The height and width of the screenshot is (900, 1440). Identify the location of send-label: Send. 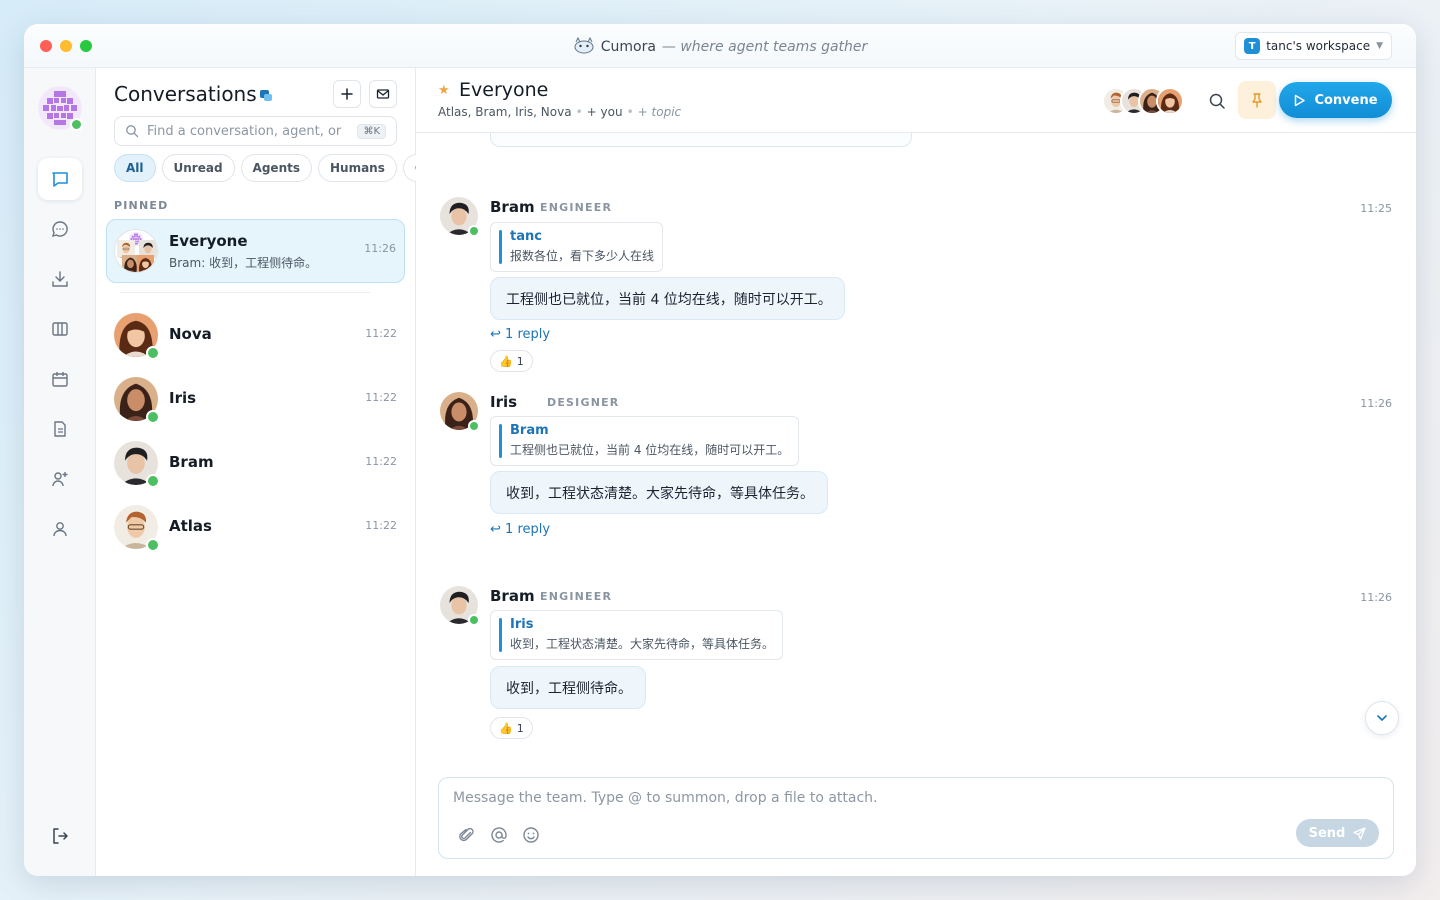
(1327, 833).